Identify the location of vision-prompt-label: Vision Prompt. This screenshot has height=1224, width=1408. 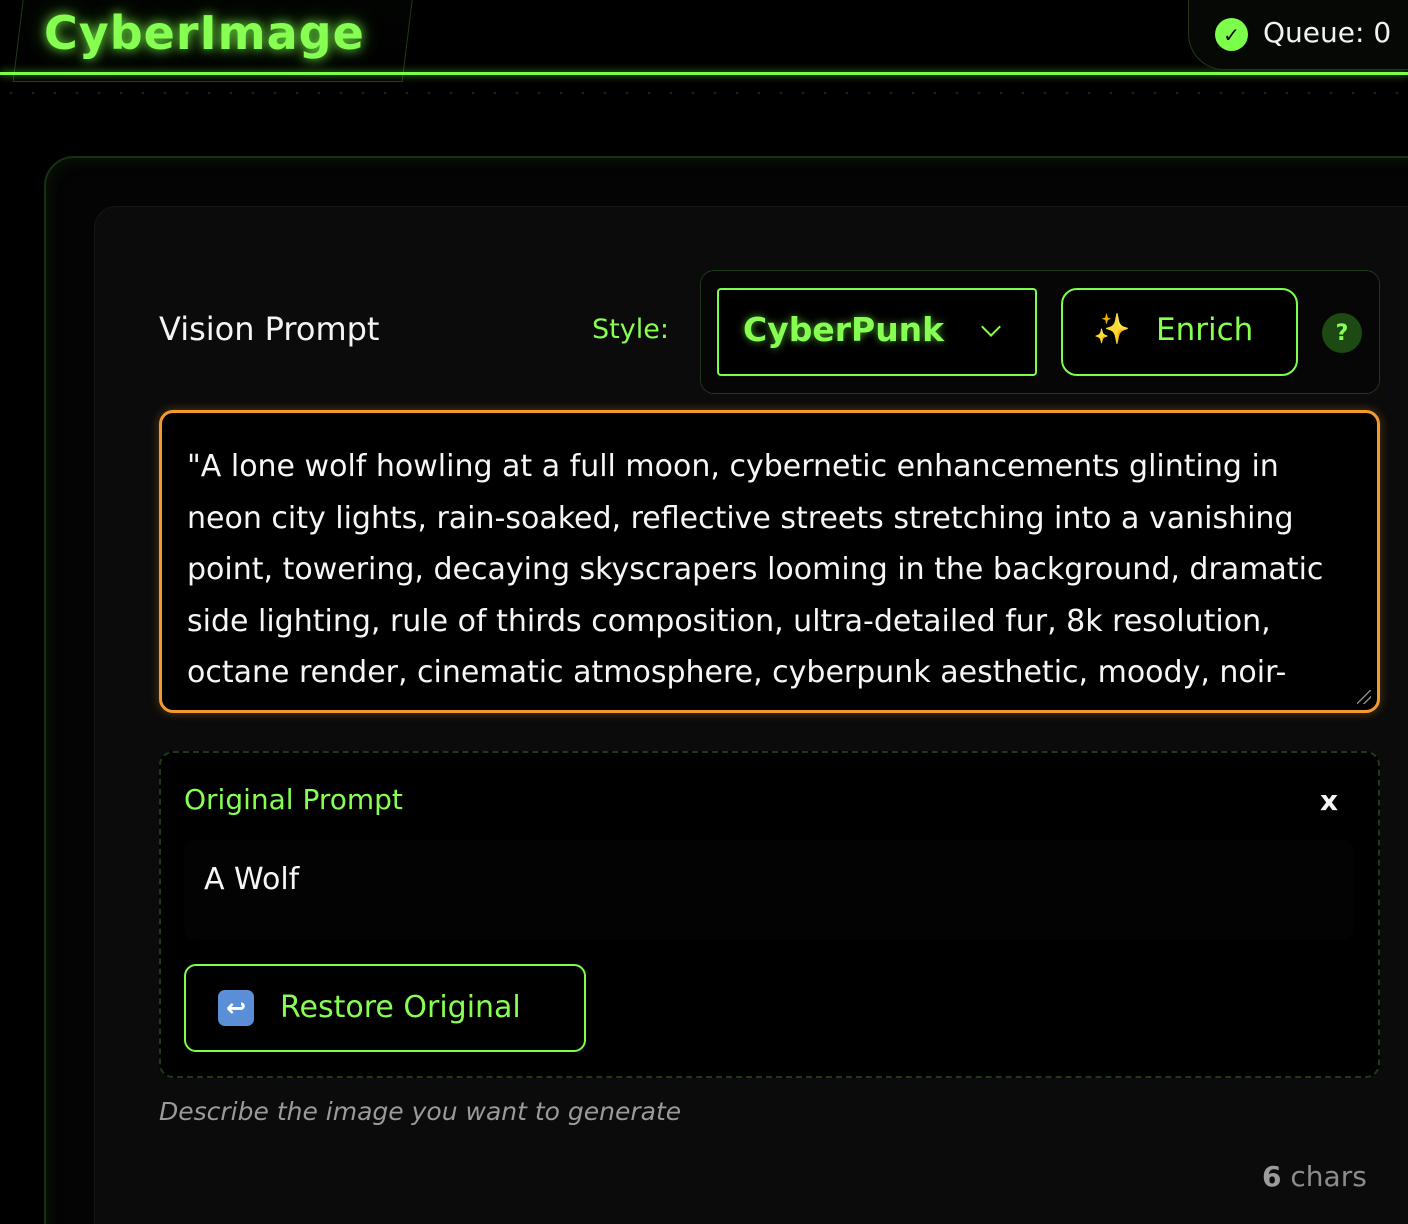
(269, 329).